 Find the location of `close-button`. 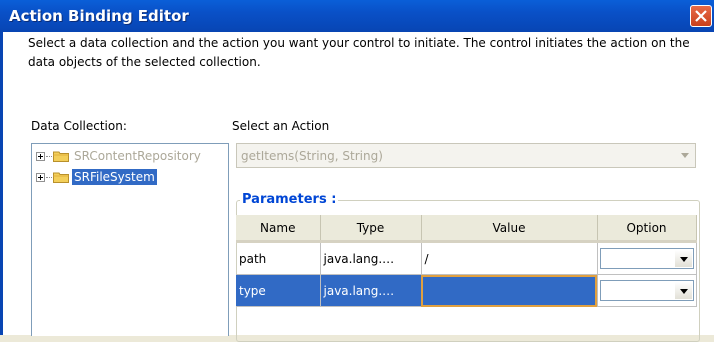

close-button is located at coordinates (701, 16).